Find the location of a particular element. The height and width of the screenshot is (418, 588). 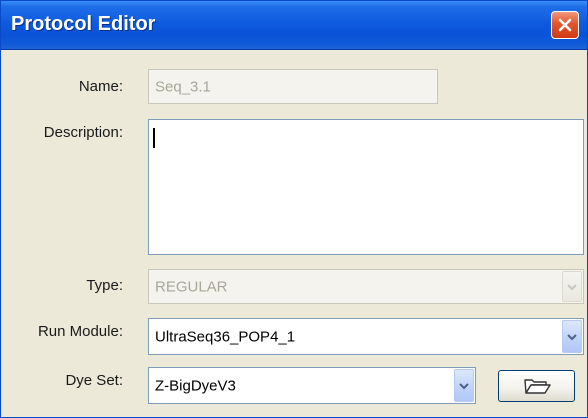

close-button is located at coordinates (565, 25).